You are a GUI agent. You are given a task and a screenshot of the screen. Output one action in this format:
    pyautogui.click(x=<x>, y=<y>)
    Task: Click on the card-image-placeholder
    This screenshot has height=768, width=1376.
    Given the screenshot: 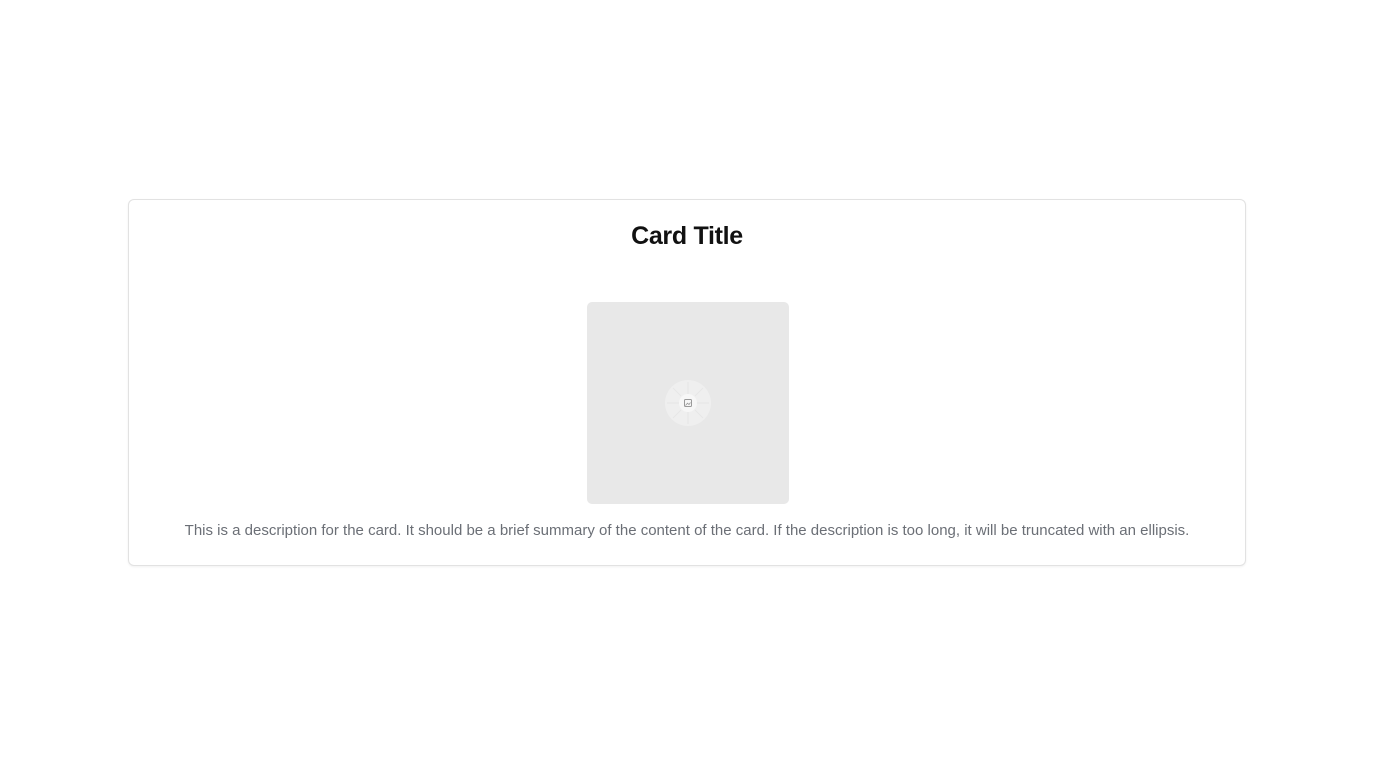 What is the action you would take?
    pyautogui.click(x=688, y=403)
    